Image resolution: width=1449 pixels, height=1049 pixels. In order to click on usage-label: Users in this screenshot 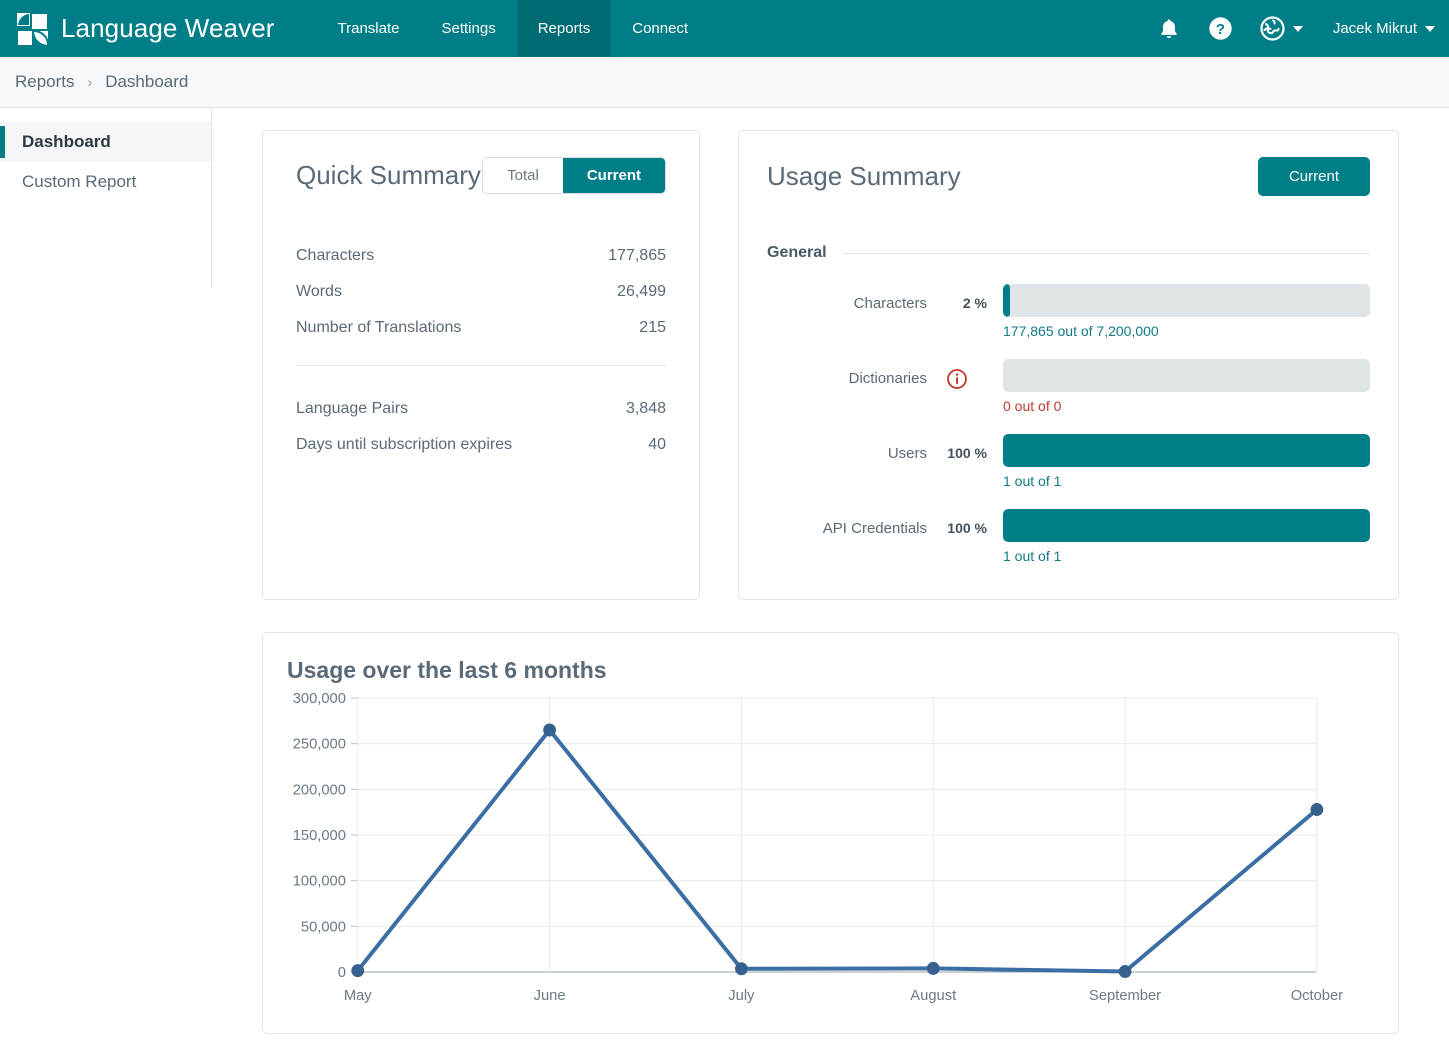, I will do `click(907, 453)`.